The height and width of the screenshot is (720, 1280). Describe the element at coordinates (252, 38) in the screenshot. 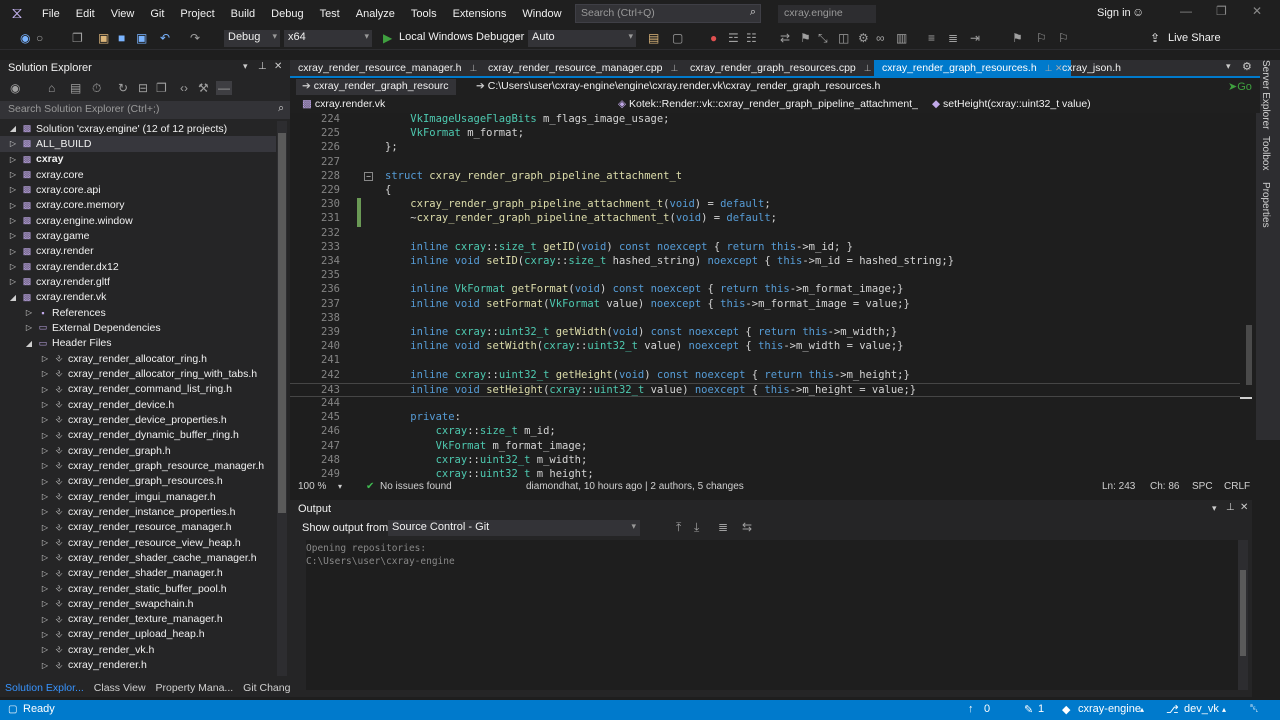

I see `configuration-dropdown: Debug ▾` at that location.